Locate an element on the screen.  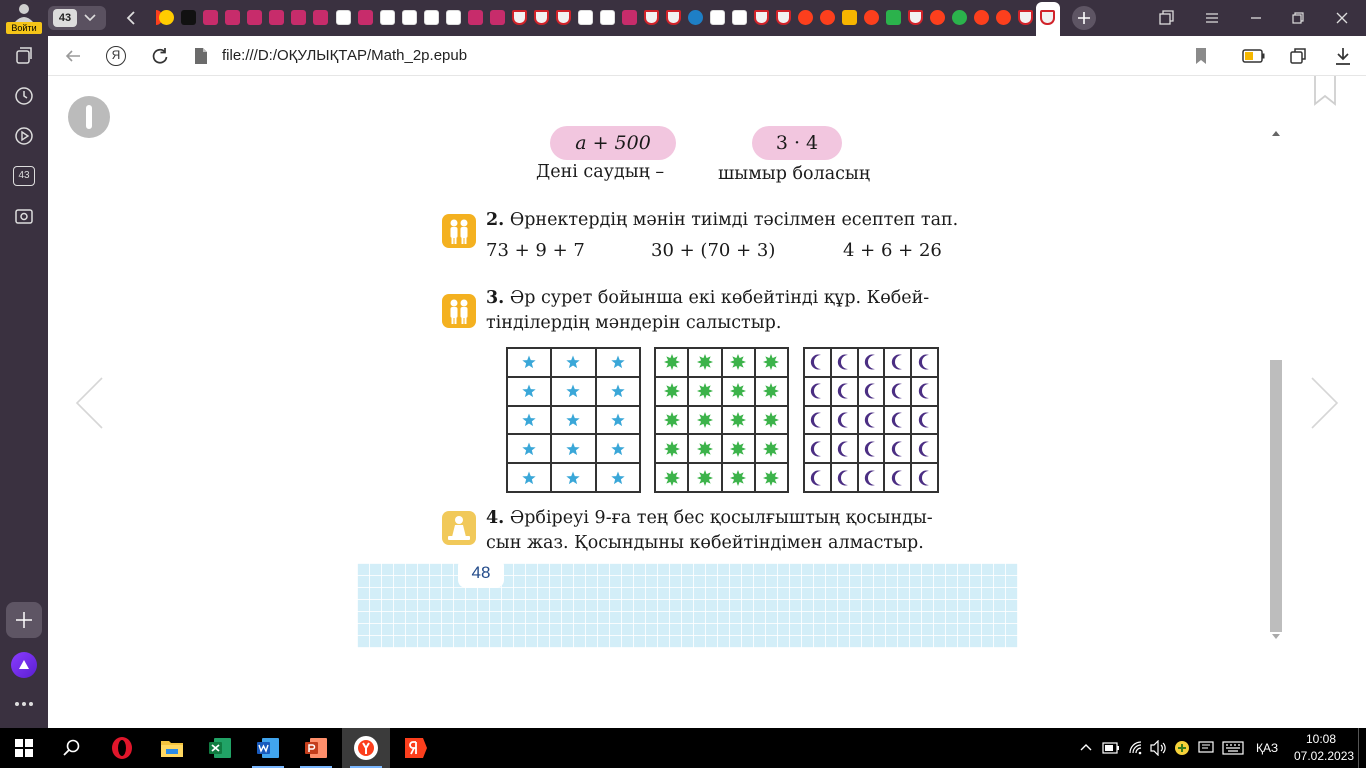
start-button is located at coordinates (24, 748).